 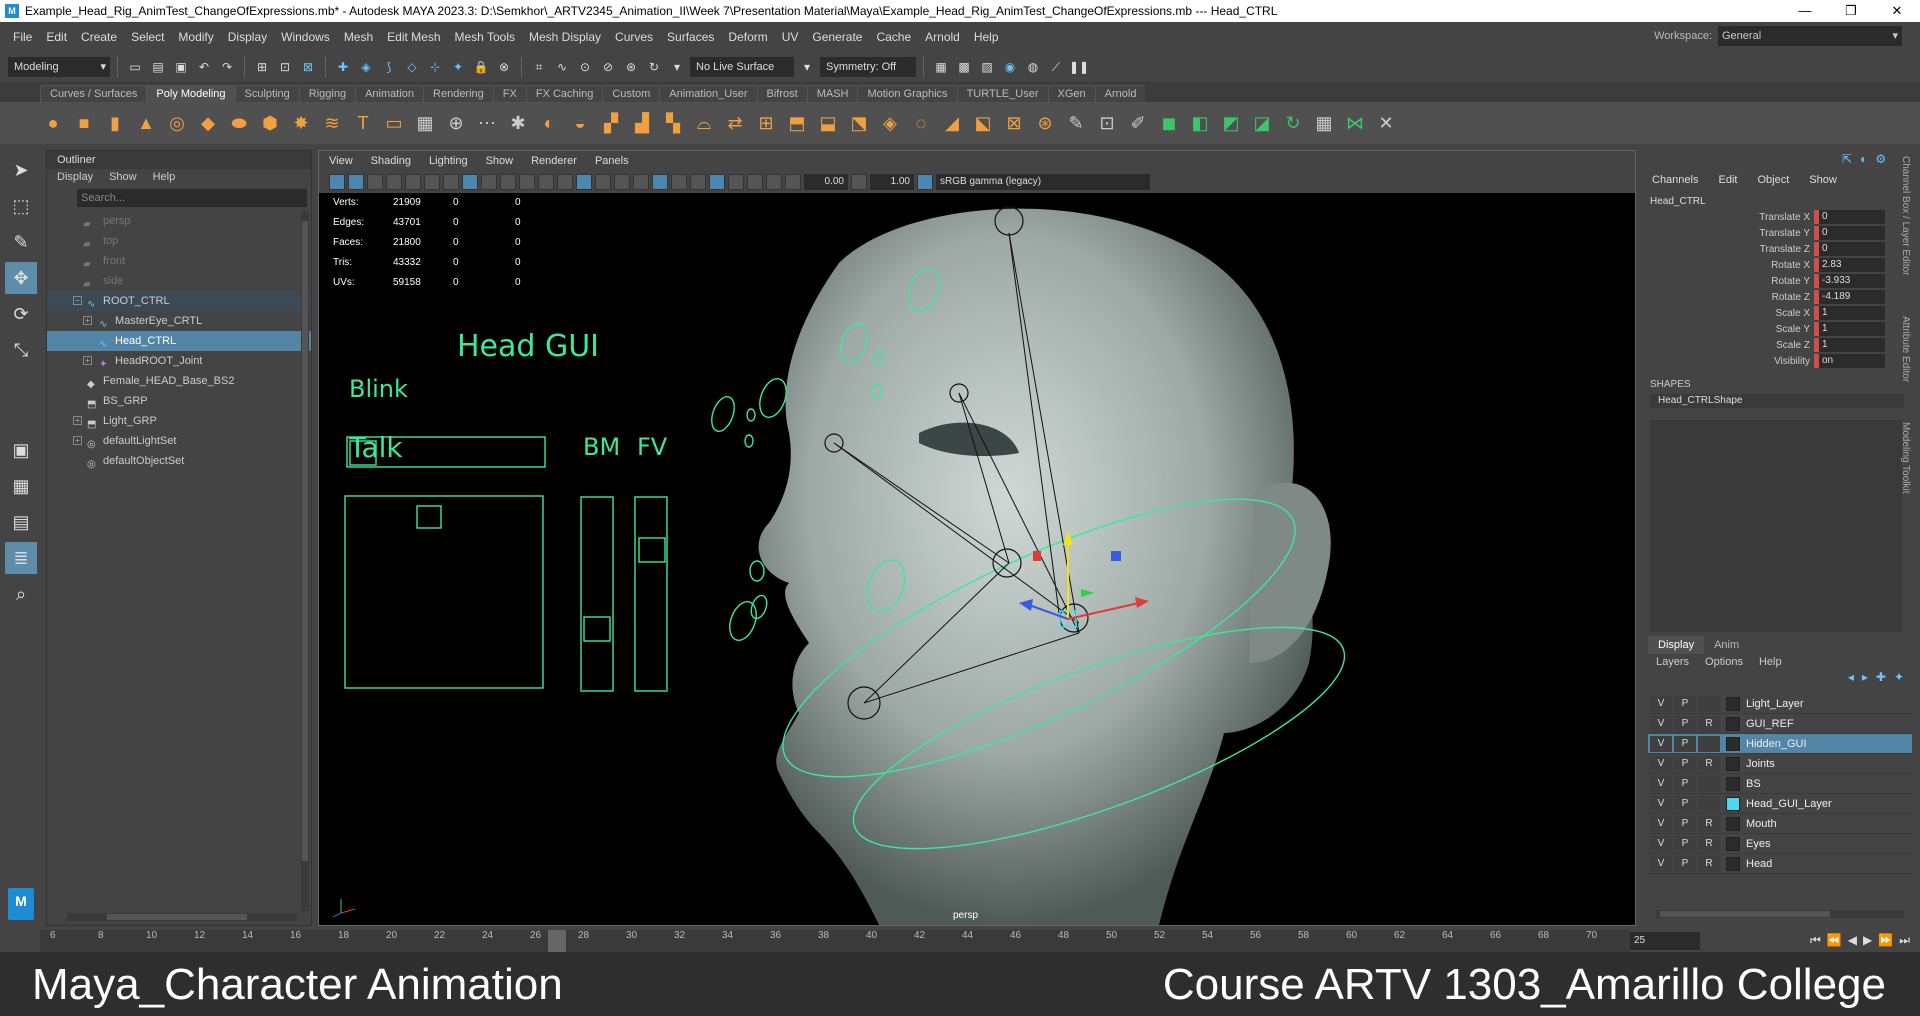 What do you see at coordinates (1728, 329) in the screenshot?
I see `channel-name: Scale Y` at bounding box center [1728, 329].